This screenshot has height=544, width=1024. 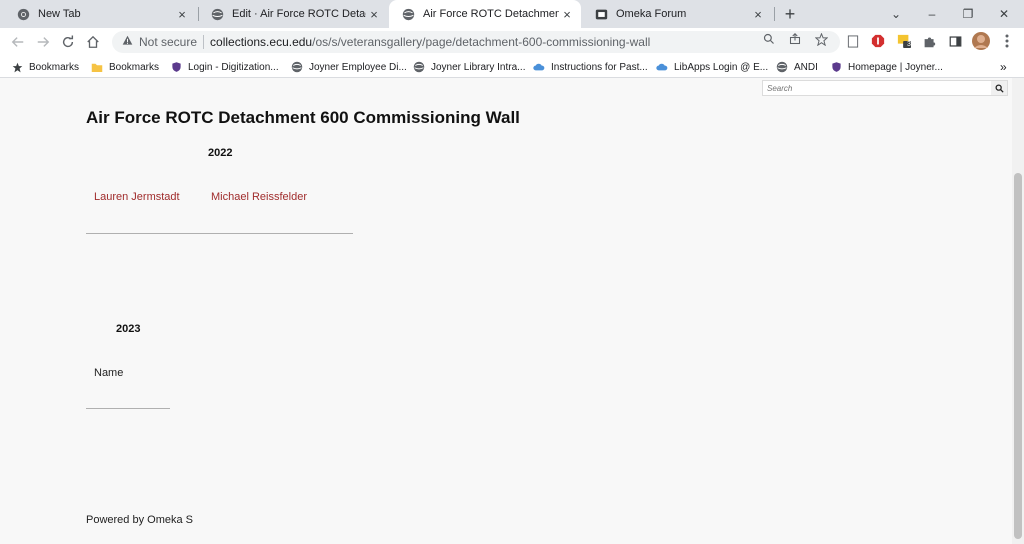 I want to click on year-heading-2022: 2022, so click(x=220, y=153).